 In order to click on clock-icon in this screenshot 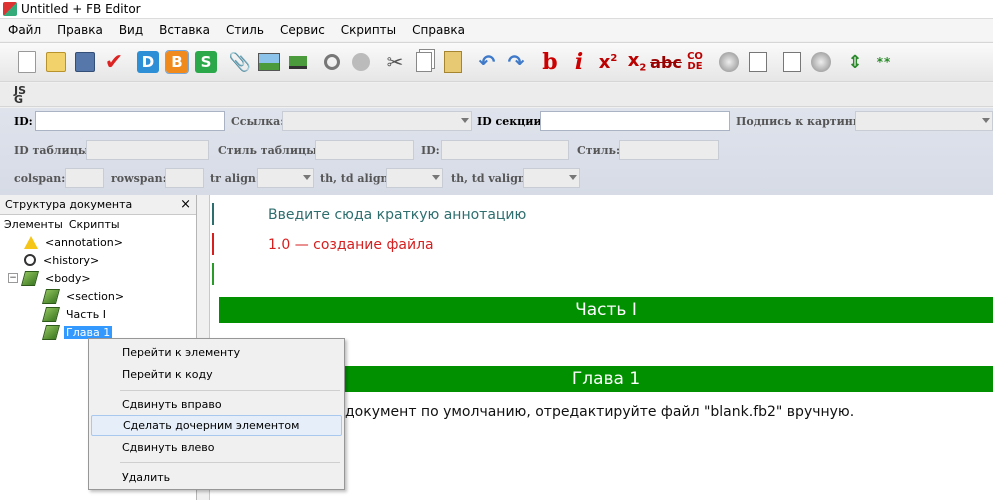, I will do `click(30, 260)`.